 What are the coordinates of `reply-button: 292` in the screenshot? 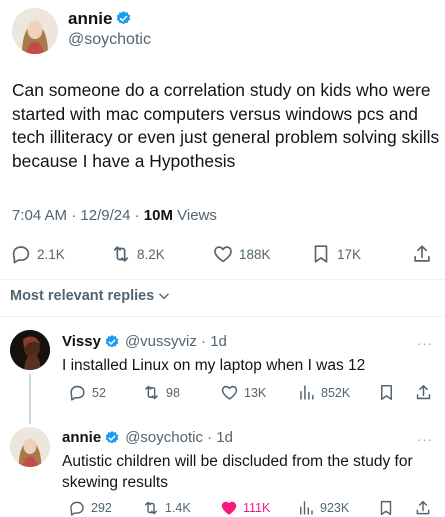 It's located at (90, 508).